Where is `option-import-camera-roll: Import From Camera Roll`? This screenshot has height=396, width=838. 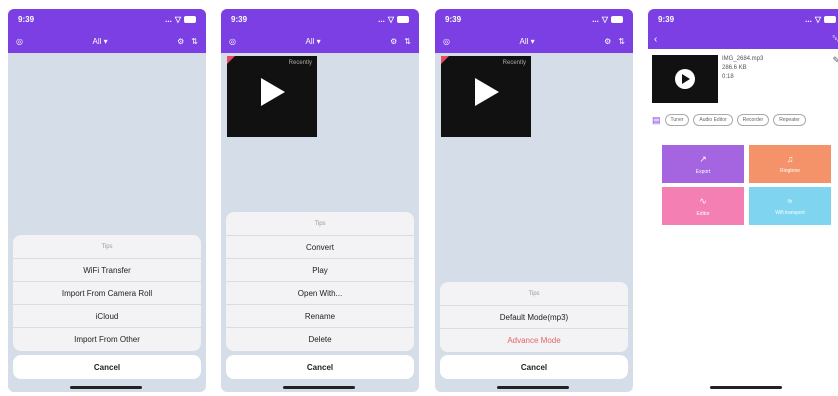 option-import-camera-roll: Import From Camera Roll is located at coordinates (107, 293).